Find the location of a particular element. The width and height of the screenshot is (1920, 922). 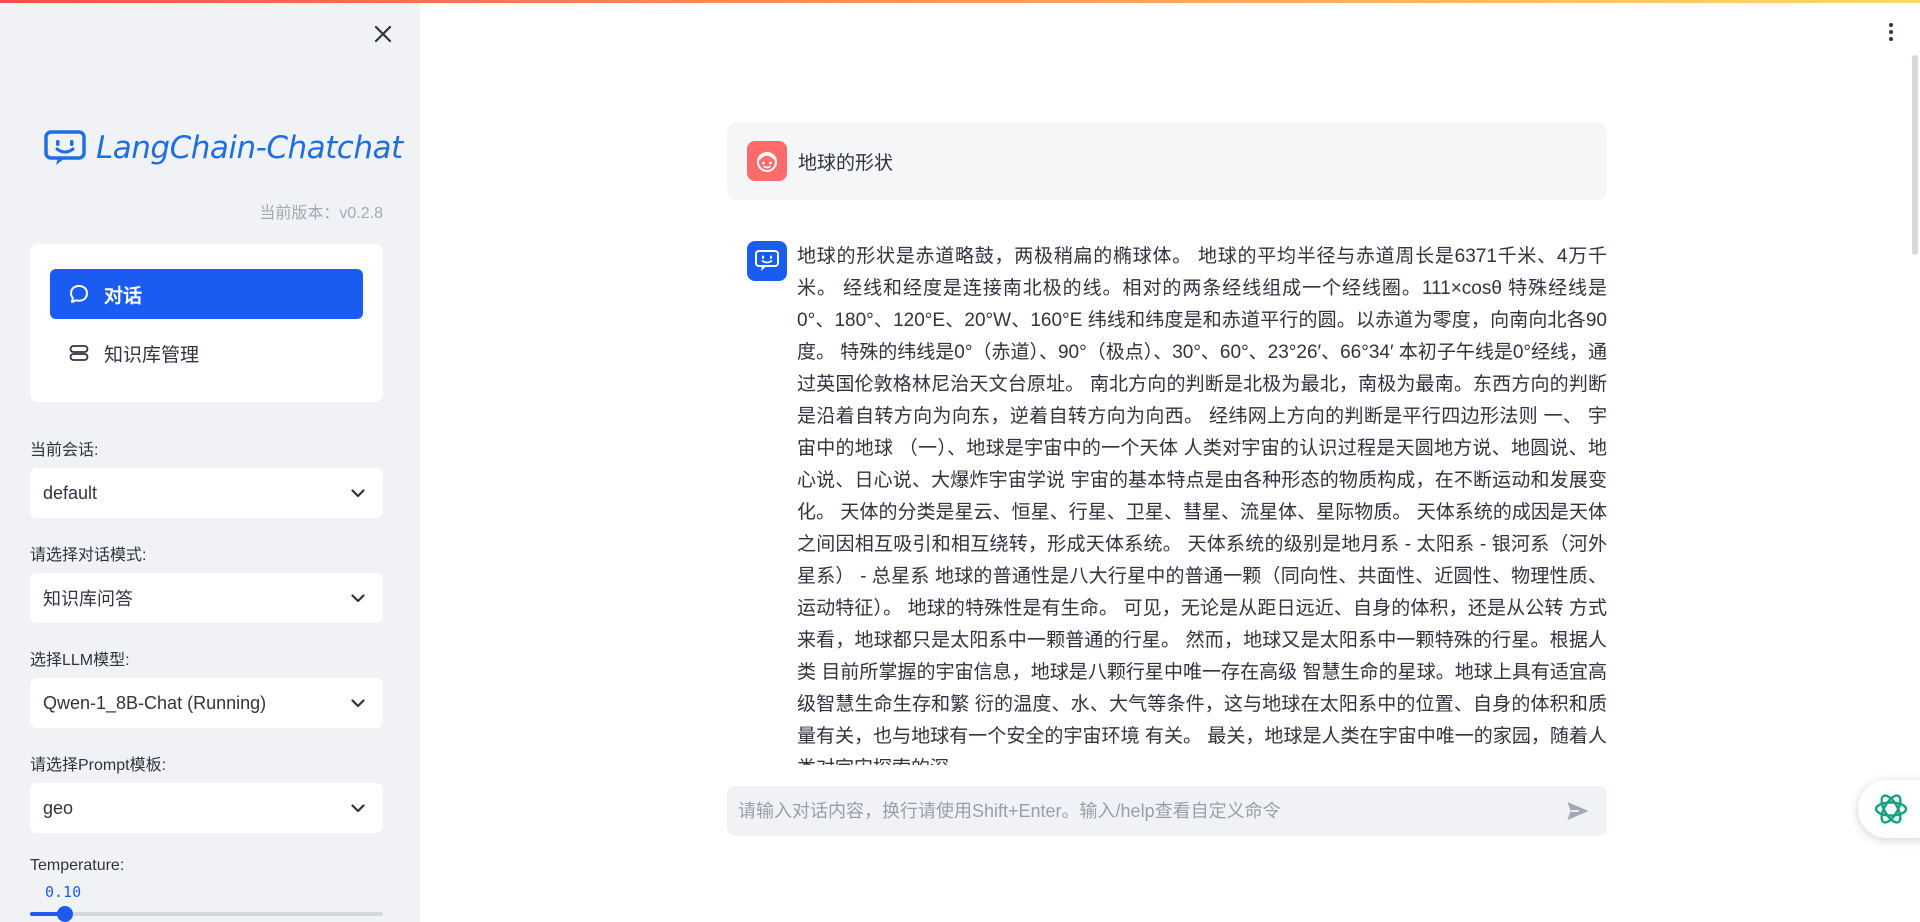

close-icon is located at coordinates (383, 34).